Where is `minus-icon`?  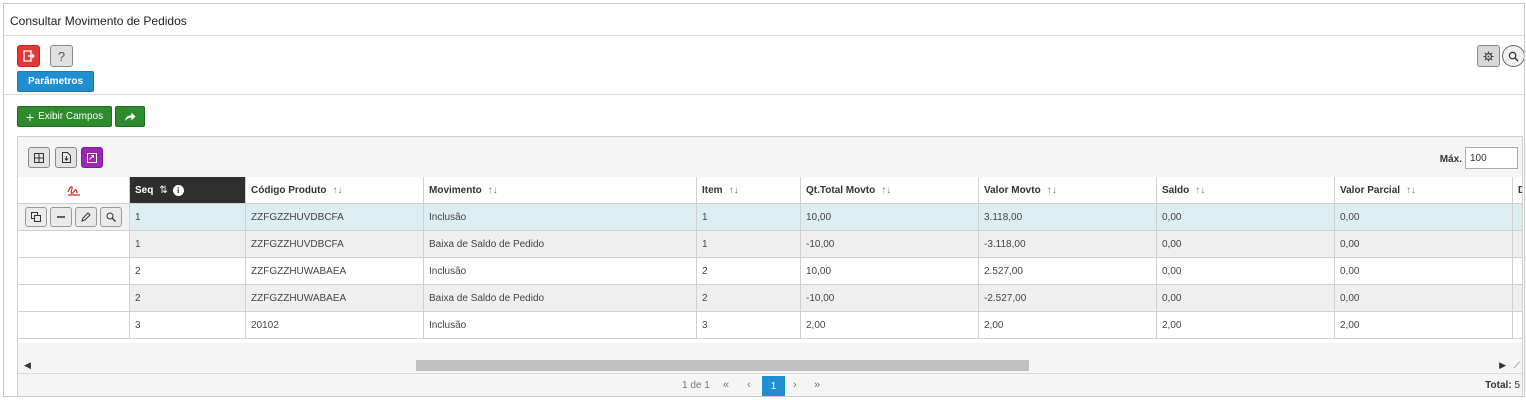 minus-icon is located at coordinates (61, 217).